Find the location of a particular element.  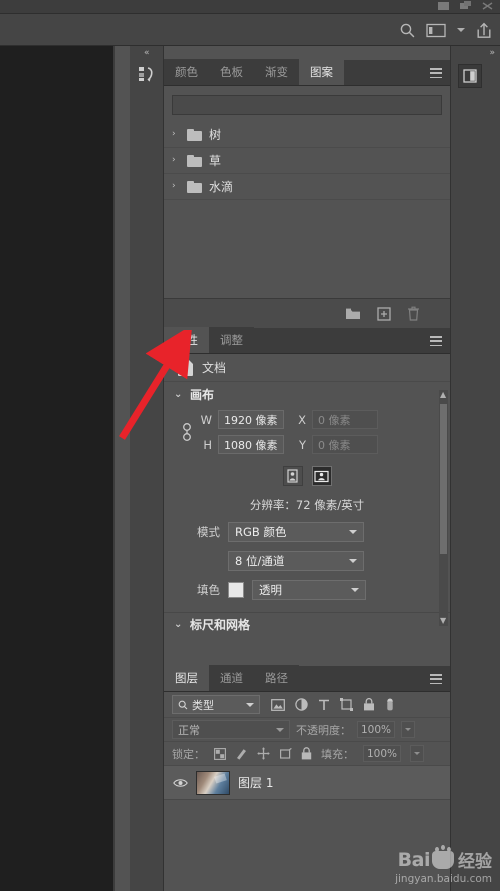

collapsed-panel-icon is located at coordinates (470, 76).